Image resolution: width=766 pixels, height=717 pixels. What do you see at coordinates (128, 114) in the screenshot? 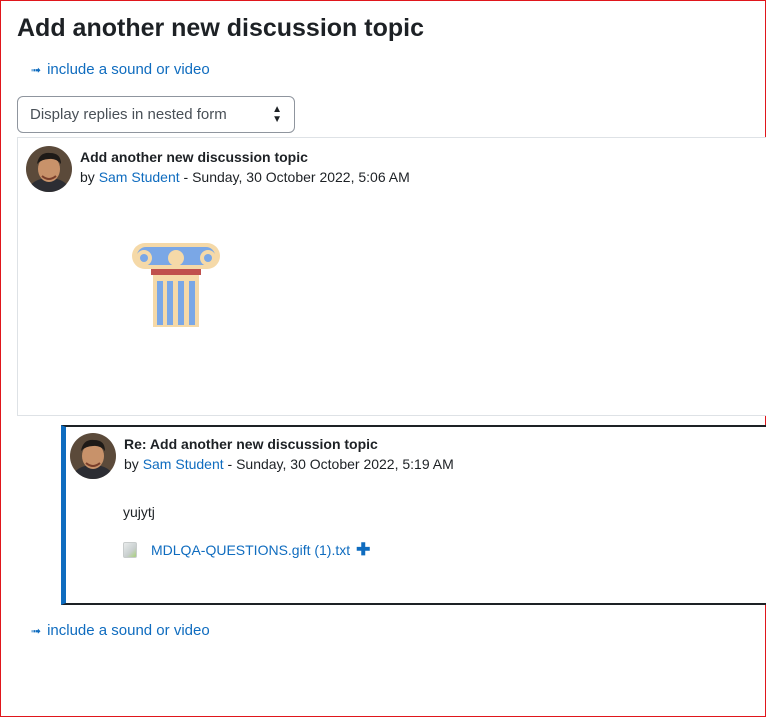
I see `display-mode-value: Display replies in nested form` at bounding box center [128, 114].